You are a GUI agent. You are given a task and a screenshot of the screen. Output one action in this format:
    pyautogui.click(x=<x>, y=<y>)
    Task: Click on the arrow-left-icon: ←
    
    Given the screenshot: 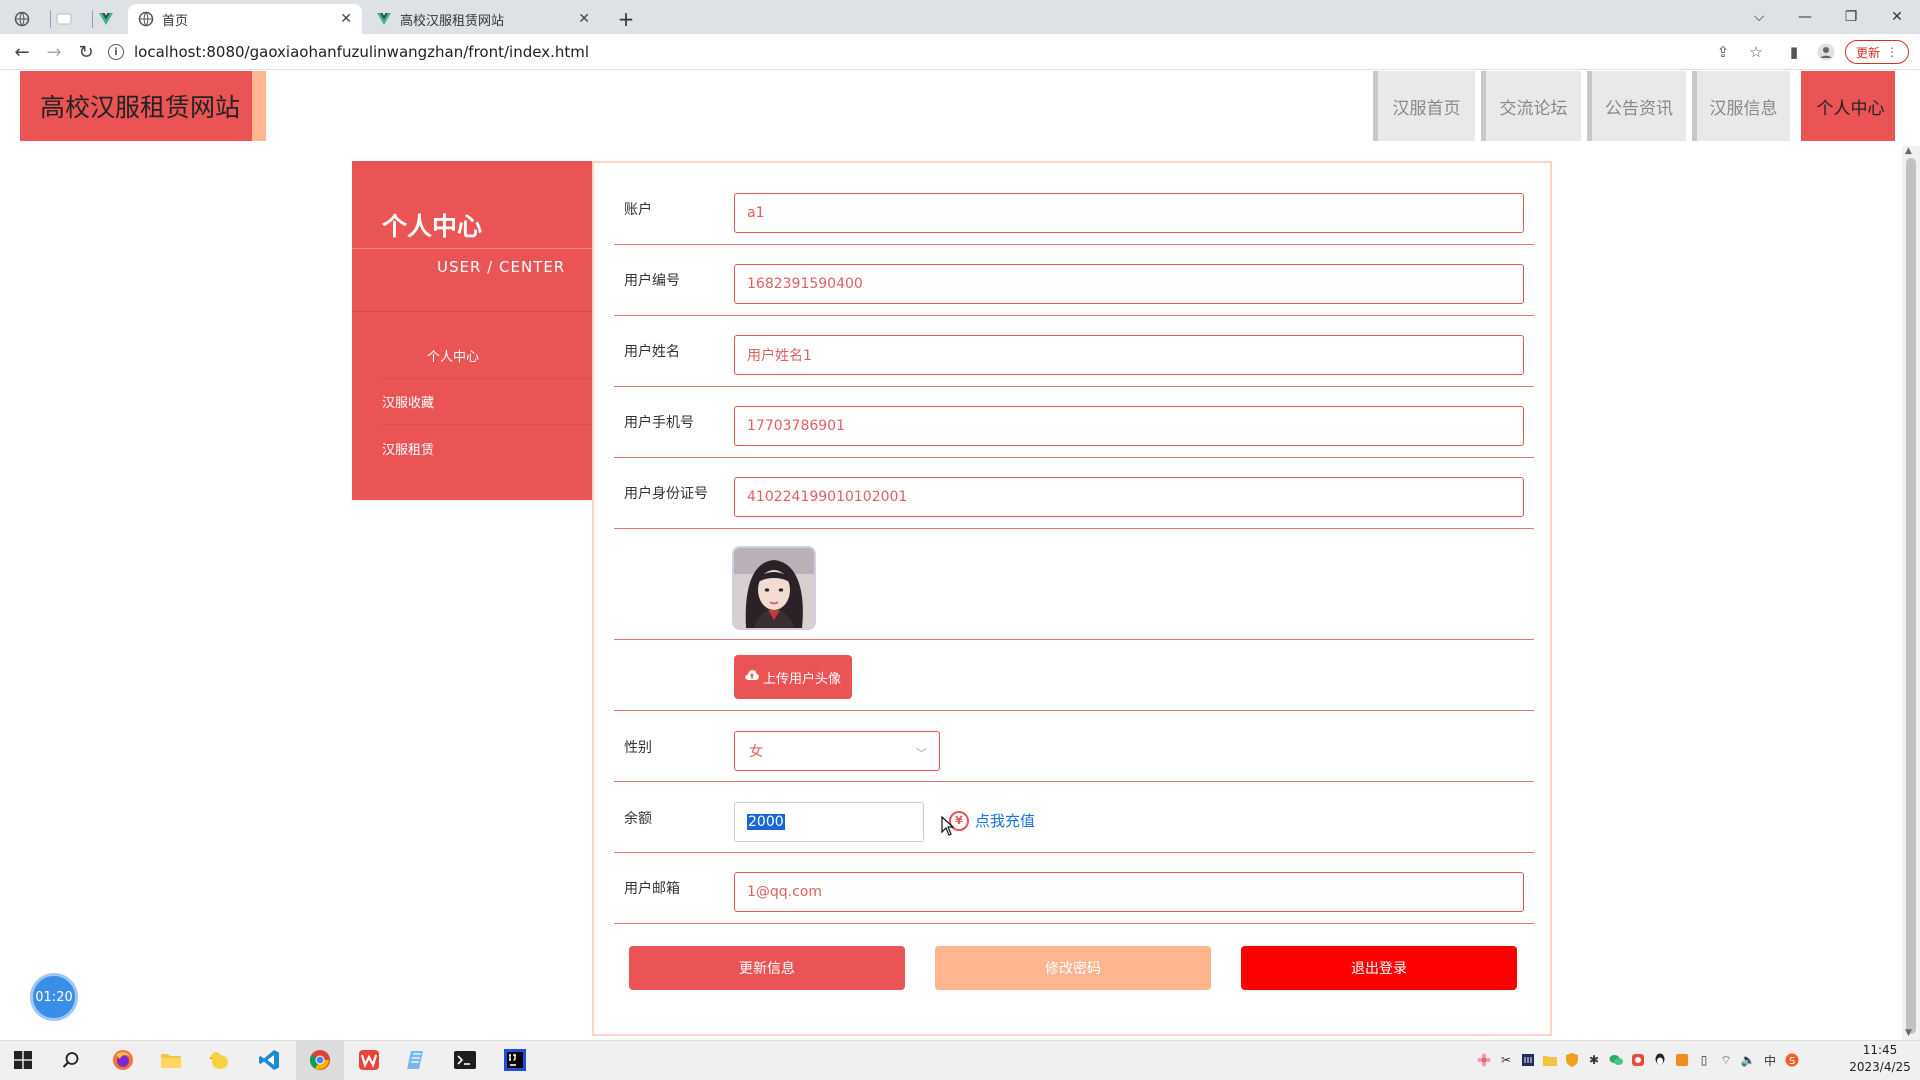 What is the action you would take?
    pyautogui.click(x=22, y=52)
    